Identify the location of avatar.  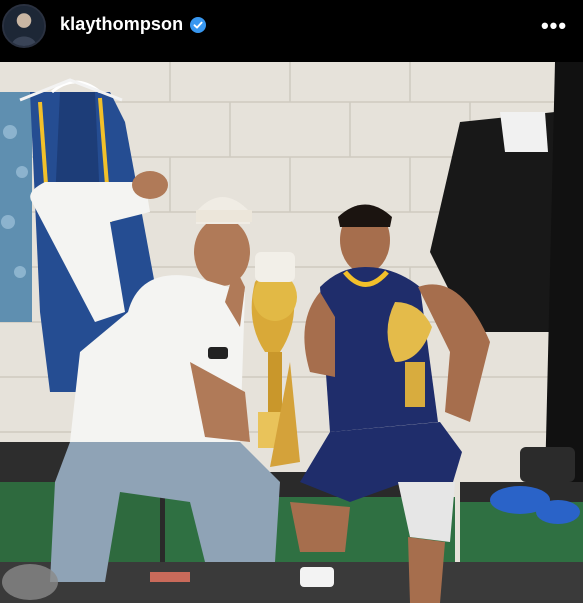
(24, 26).